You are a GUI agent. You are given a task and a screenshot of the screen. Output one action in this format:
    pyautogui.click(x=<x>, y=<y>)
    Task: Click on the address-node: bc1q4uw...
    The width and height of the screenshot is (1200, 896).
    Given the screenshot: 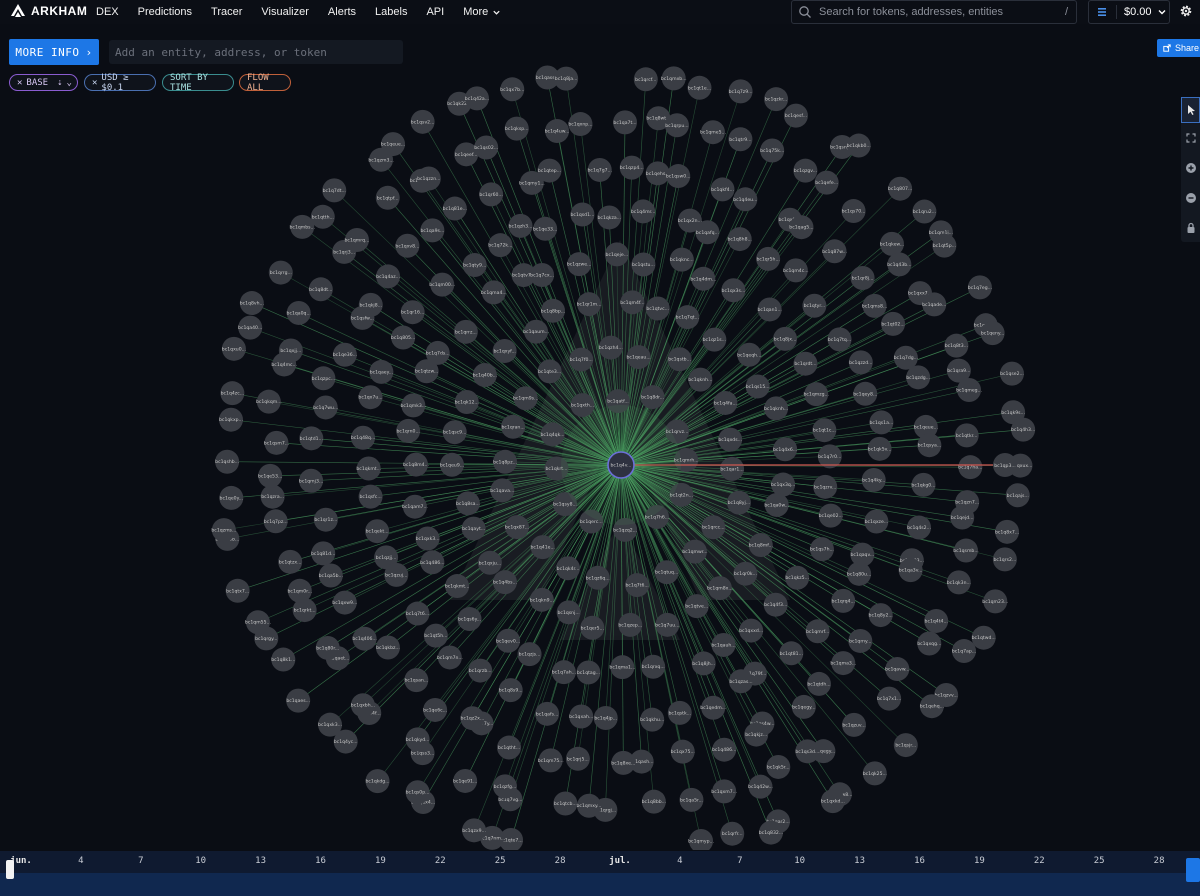 What is the action you would take?
    pyautogui.click(x=557, y=131)
    